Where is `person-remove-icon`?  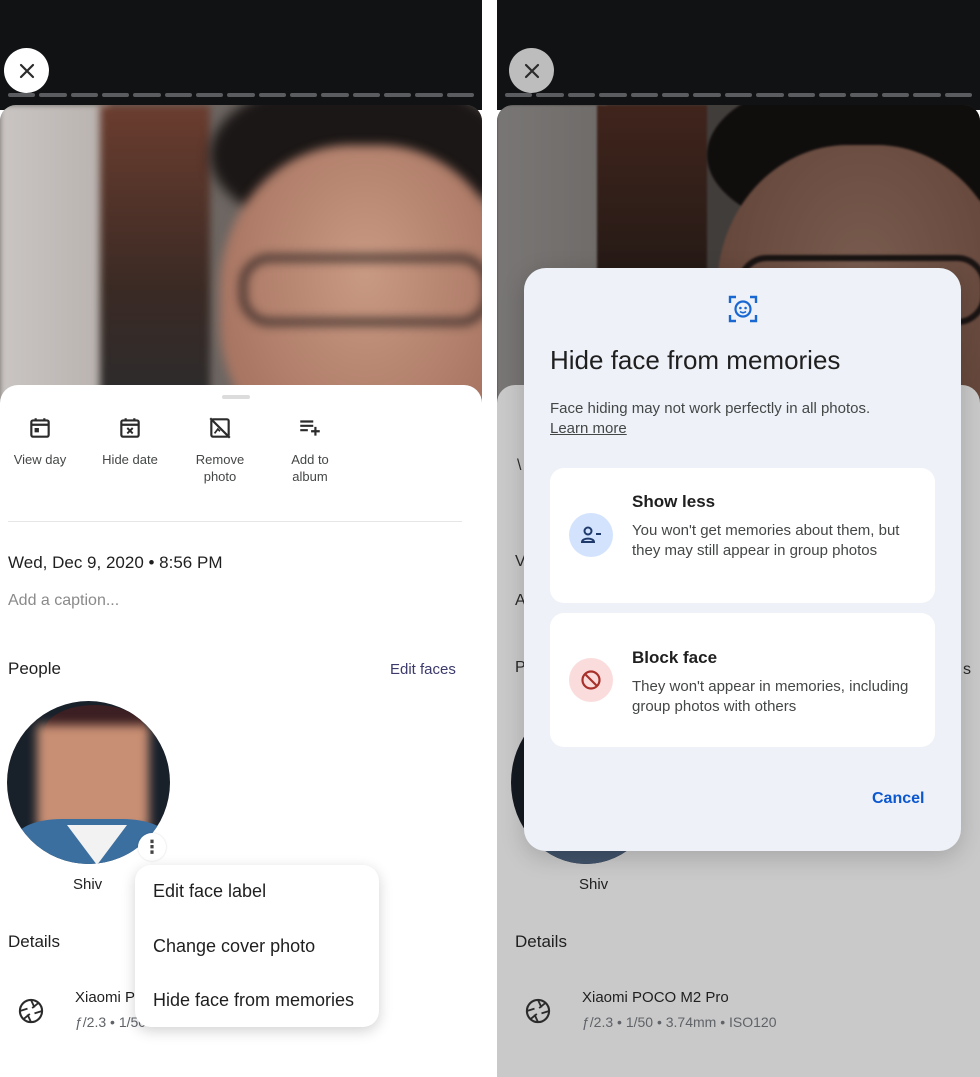
person-remove-icon is located at coordinates (590, 534).